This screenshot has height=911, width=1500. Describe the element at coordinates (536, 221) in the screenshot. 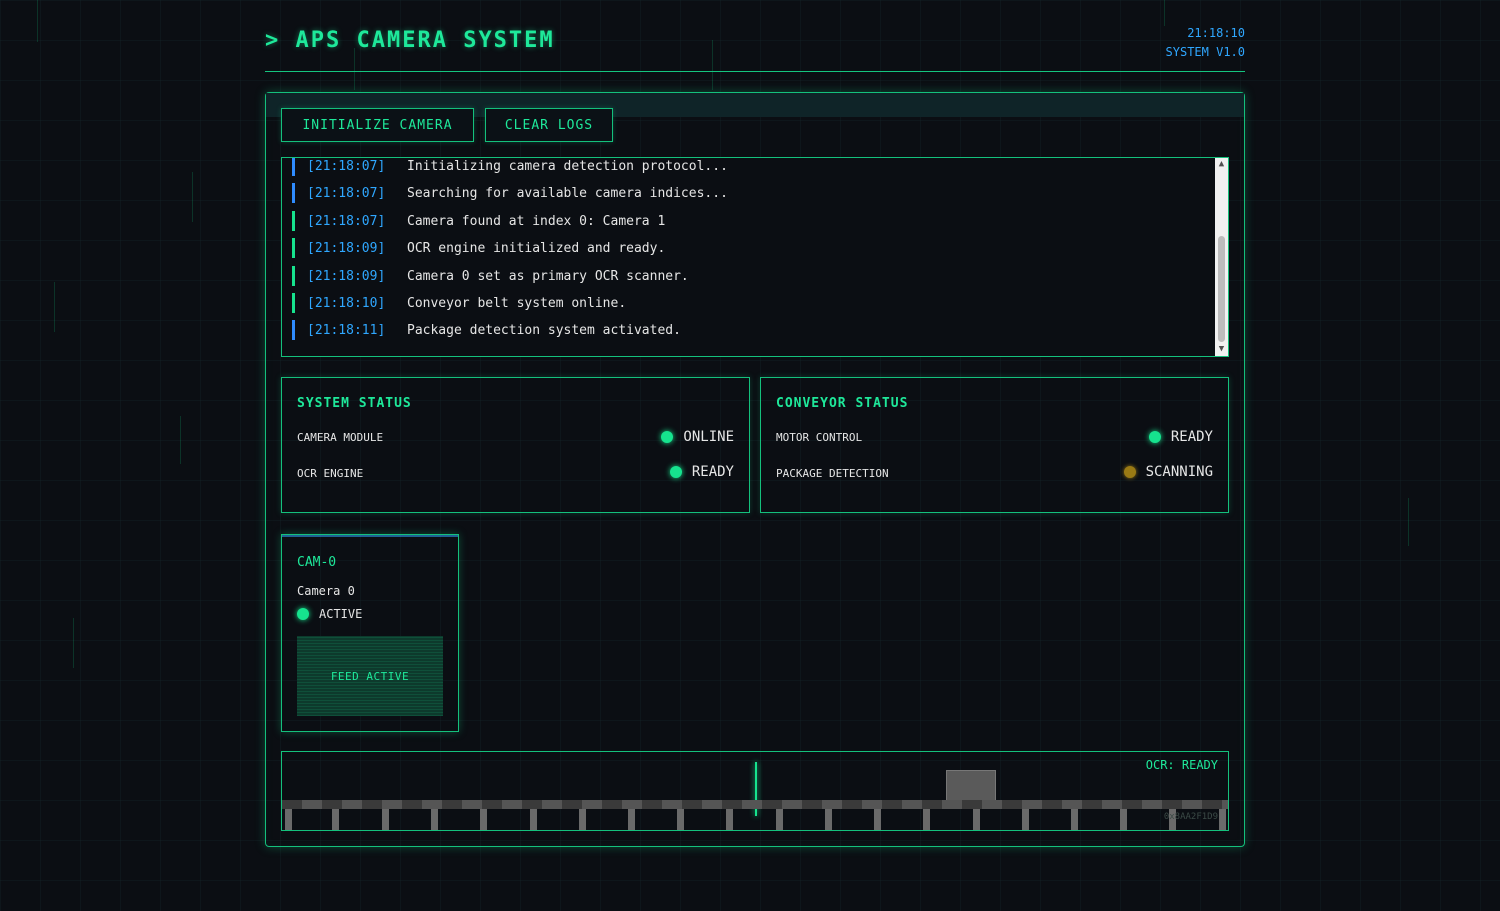

I see `log-message: Camera found at index 0: Camera 1` at that location.